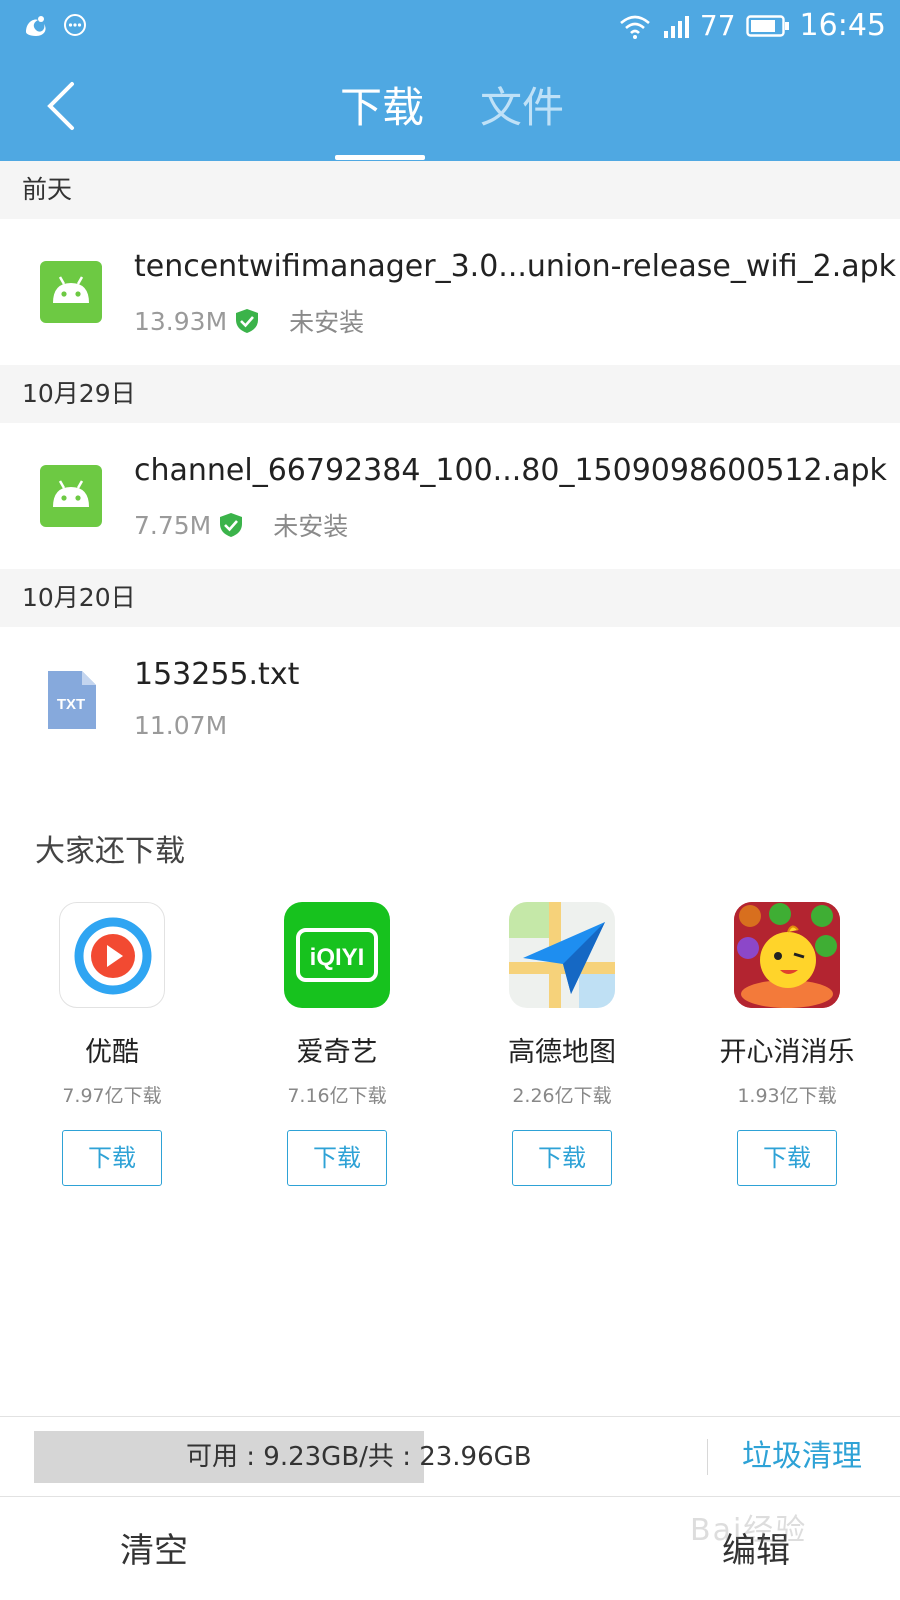 This screenshot has height=1600, width=900. I want to click on file-meta: 11.07M, so click(180, 725).